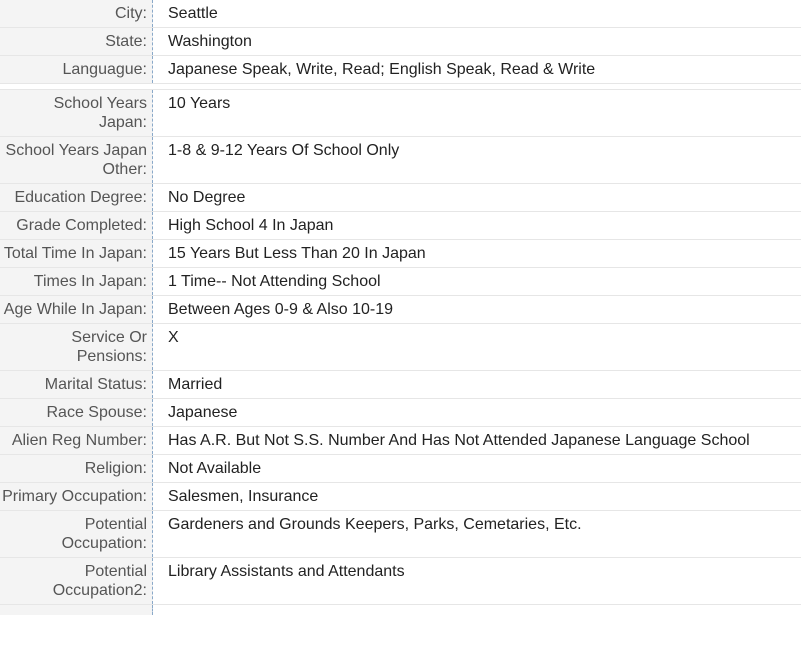  What do you see at coordinates (76, 412) in the screenshot?
I see `field-label: Race Spouse:` at bounding box center [76, 412].